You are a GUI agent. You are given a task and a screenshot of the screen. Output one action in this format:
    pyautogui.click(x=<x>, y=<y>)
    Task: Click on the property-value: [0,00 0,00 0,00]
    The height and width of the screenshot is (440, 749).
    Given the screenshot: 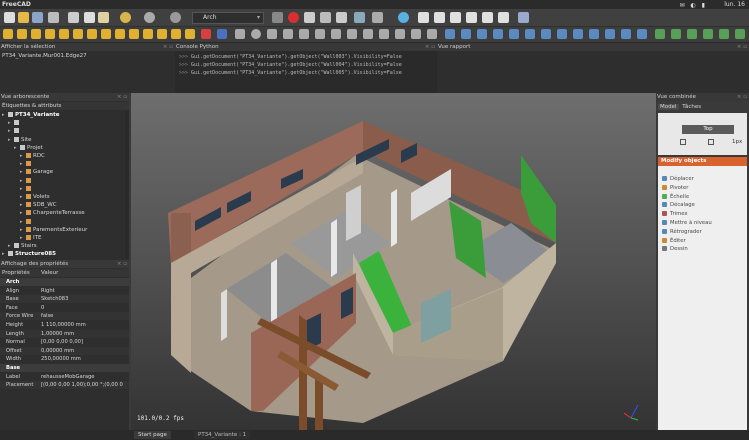 What is the action you would take?
    pyautogui.click(x=62, y=342)
    